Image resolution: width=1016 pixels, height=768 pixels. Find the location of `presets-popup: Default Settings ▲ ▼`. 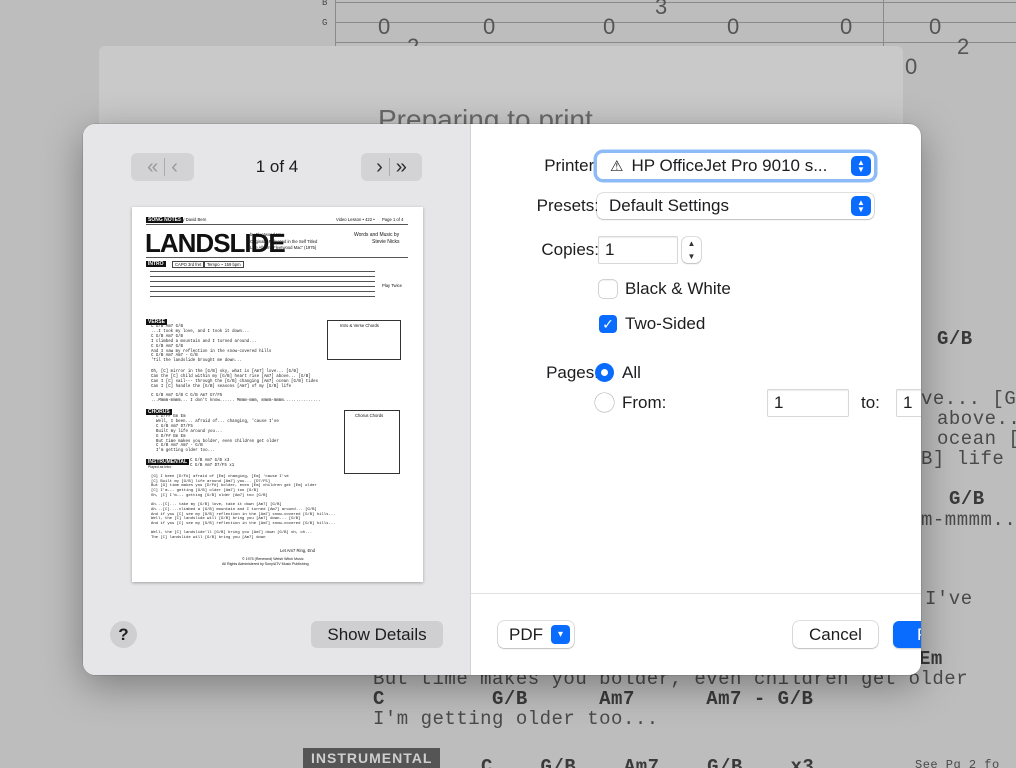

presets-popup: Default Settings ▲ ▼ is located at coordinates (735, 206).